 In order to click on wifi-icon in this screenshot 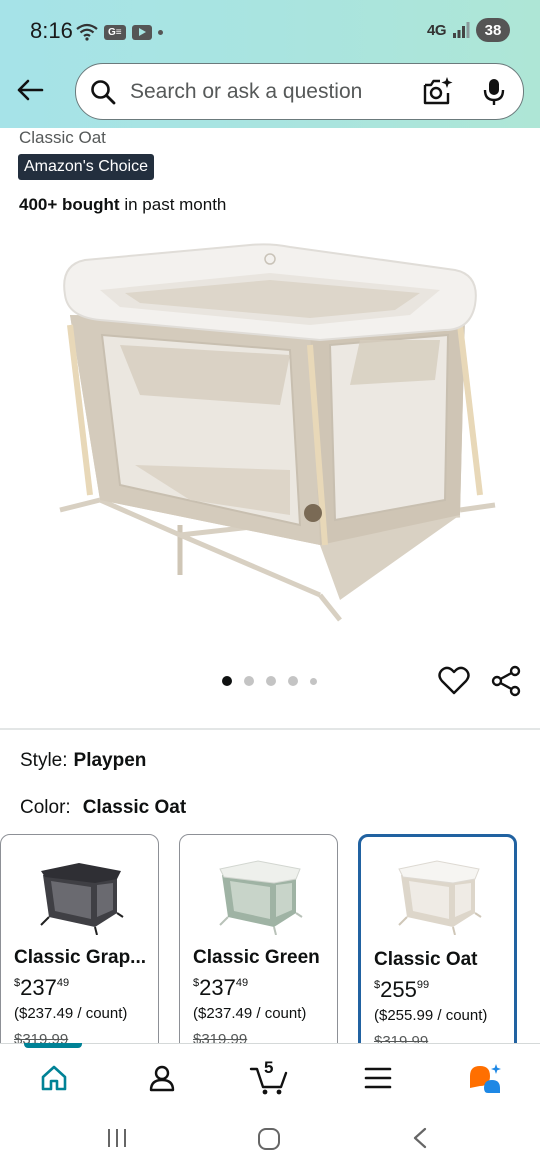, I will do `click(87, 32)`.